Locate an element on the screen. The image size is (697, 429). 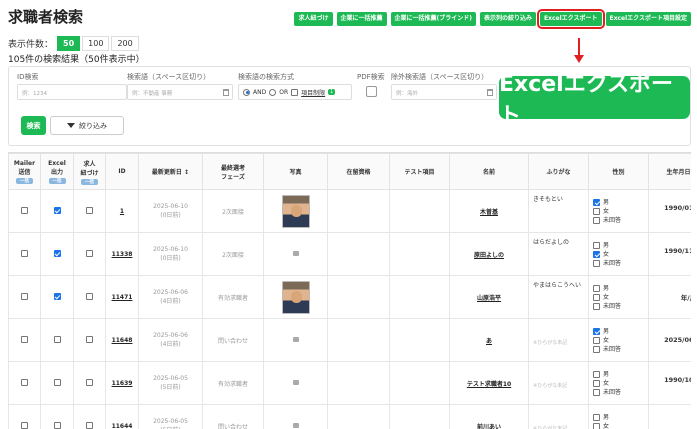
exclude-label: 除外検索語（スペース区切り） is located at coordinates (440, 77).